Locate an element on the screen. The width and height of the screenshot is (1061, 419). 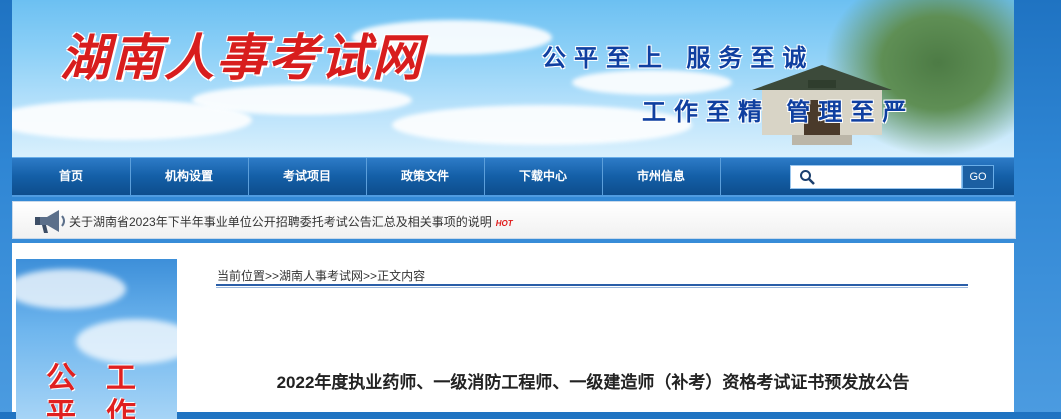
breadcrumb-label: 当前位置 is located at coordinates (241, 276).